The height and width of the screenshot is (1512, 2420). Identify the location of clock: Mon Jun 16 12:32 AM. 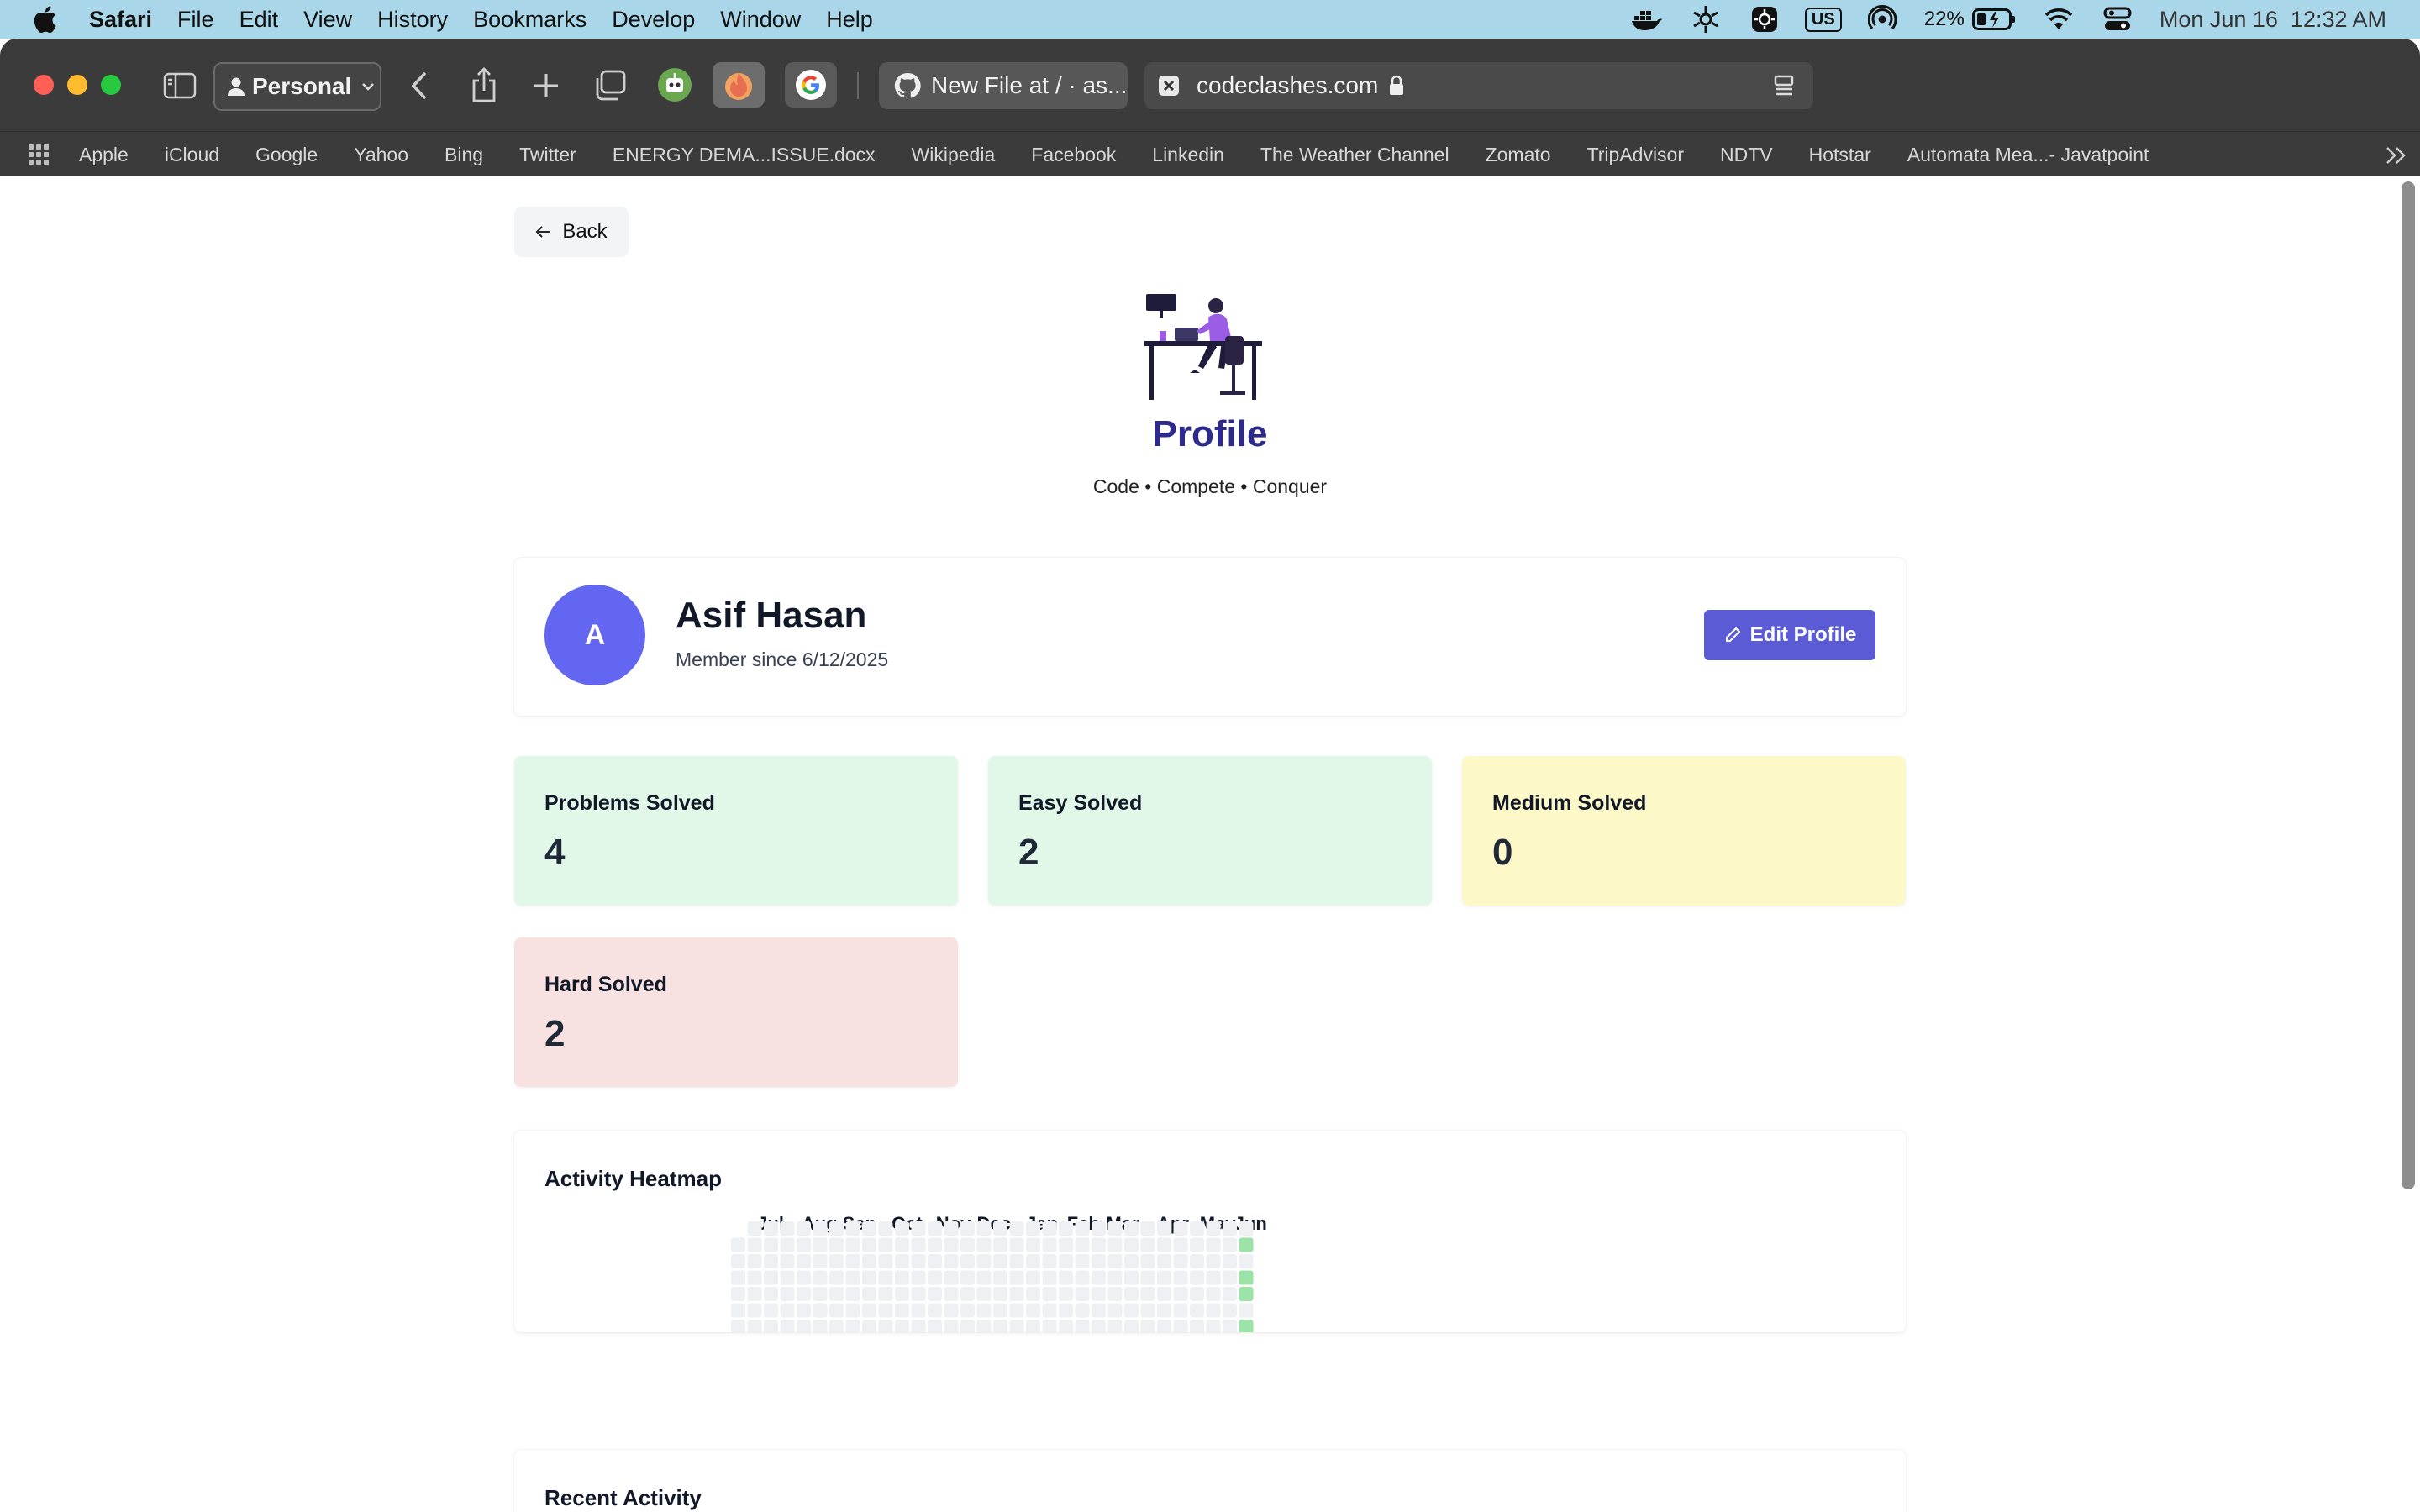
(2273, 20).